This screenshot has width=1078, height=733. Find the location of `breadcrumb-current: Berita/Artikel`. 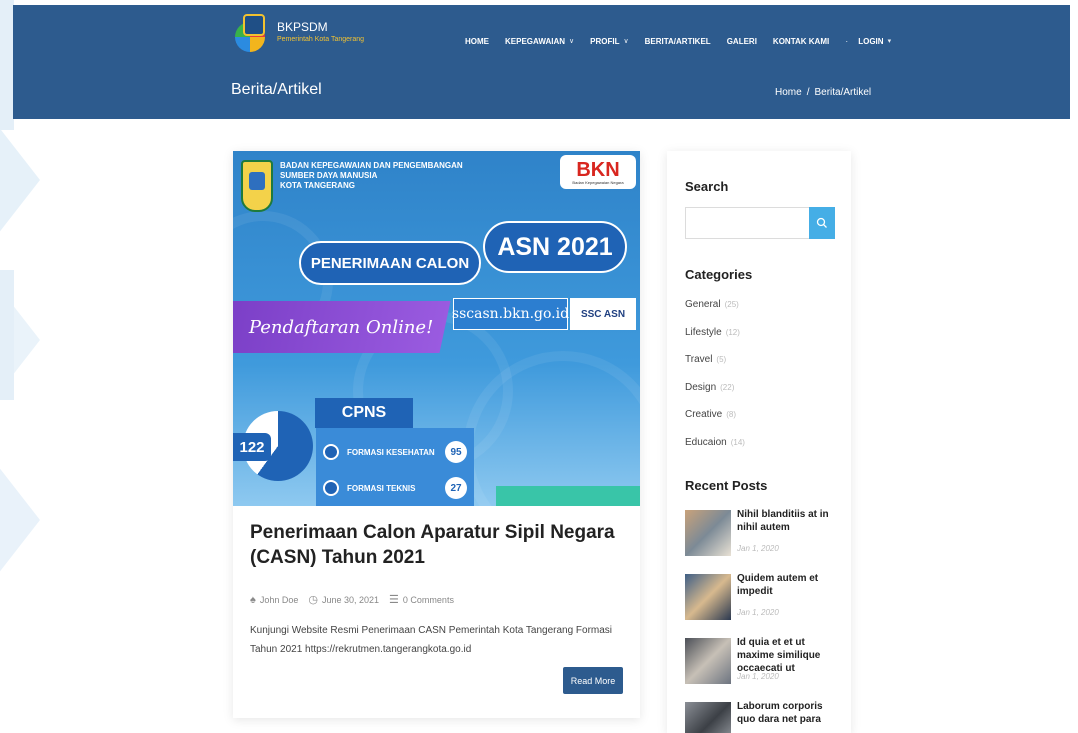

breadcrumb-current: Berita/Artikel is located at coordinates (843, 92).